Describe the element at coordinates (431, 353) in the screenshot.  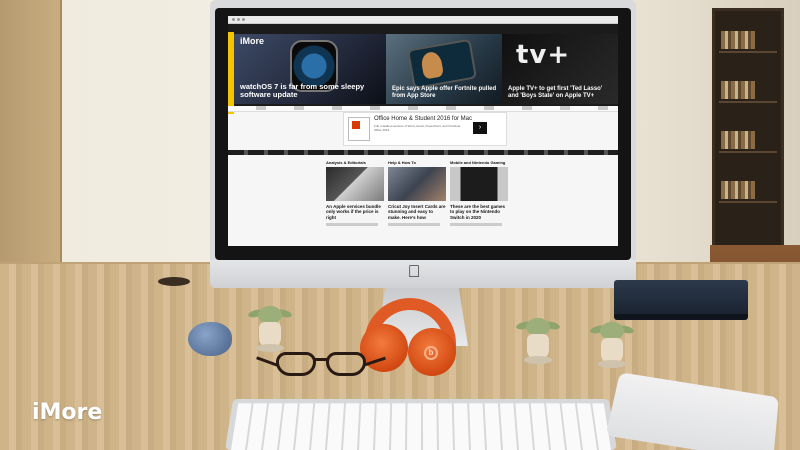
I see `beats-logo-icon: b` at that location.